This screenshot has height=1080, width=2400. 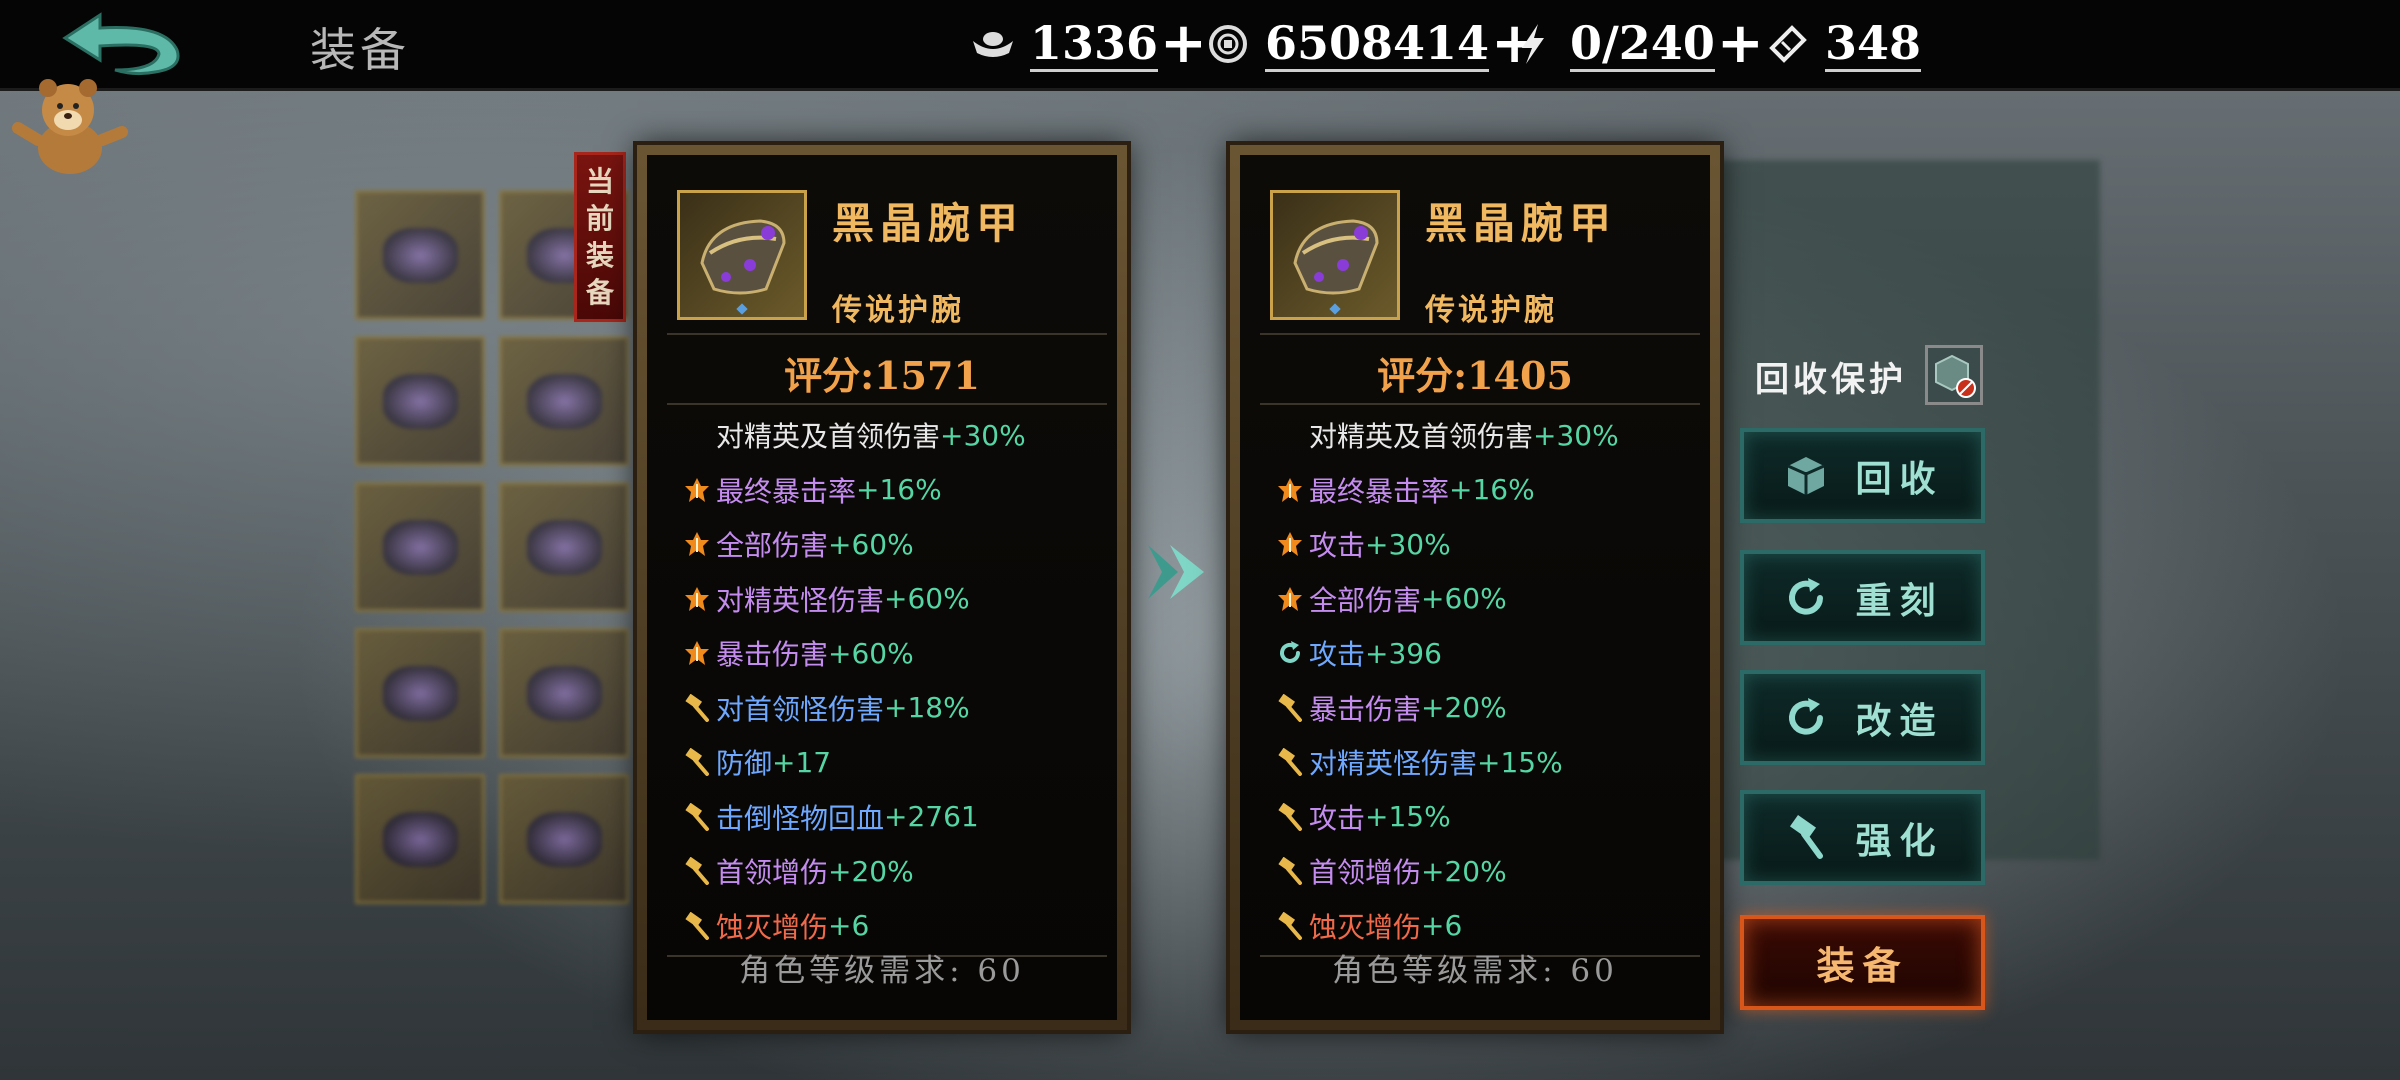 I want to click on item-type: 传说护腕, so click(x=1491, y=310).